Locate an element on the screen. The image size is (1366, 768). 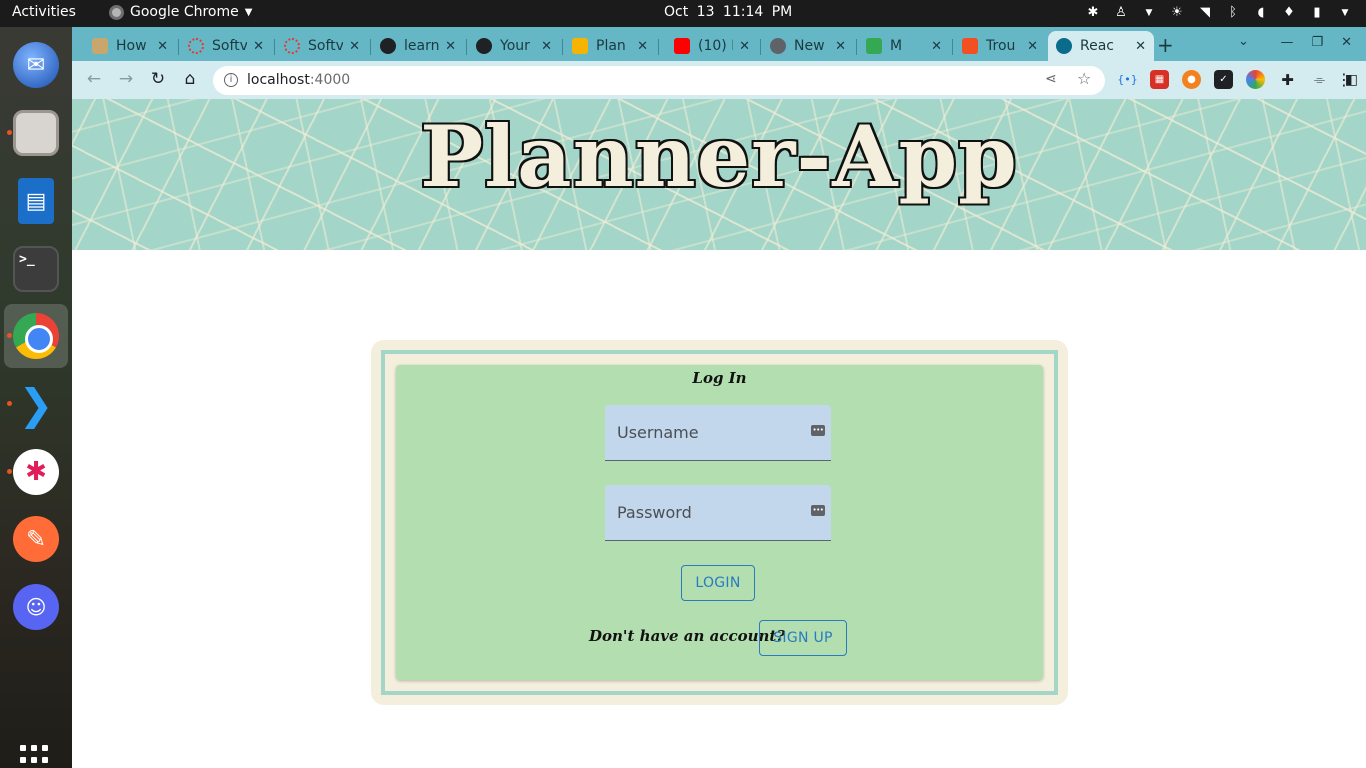
dock-item-thunderbird: ✉ is located at coordinates (36, 65).